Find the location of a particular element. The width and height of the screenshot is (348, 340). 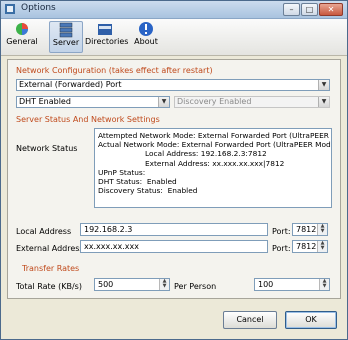

about-icon is located at coordinates (146, 29).